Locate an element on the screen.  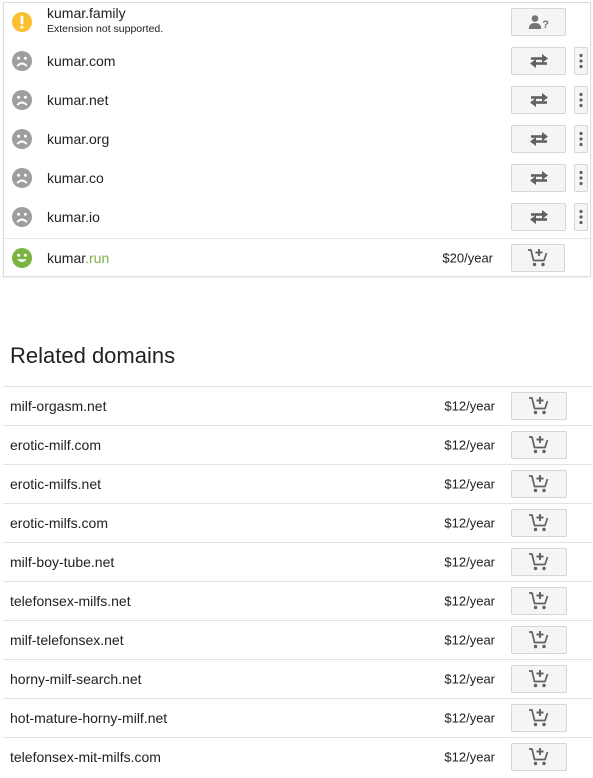
domain-tld: .com is located at coordinates (100, 60).